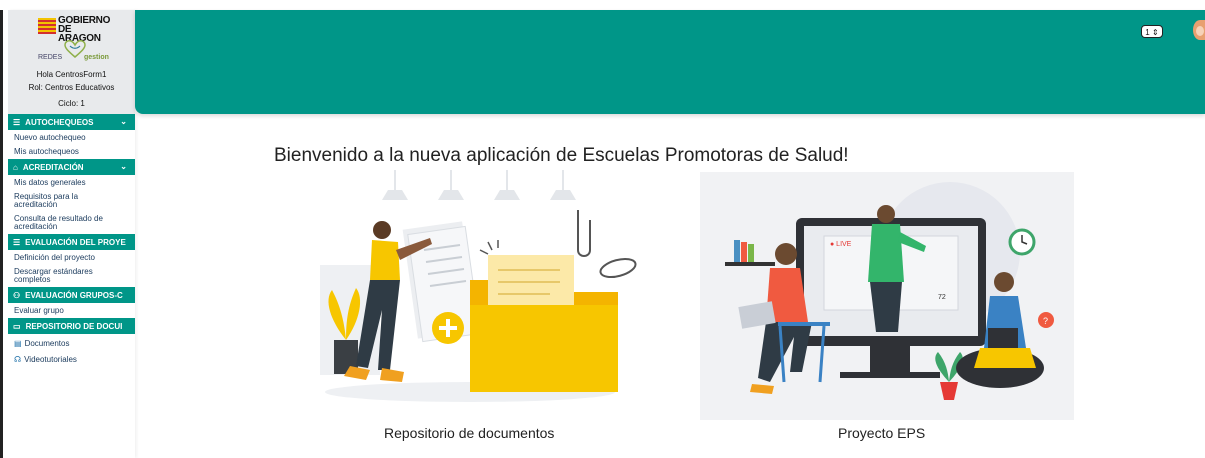 Image resolution: width=1205 pixels, height=458 pixels. I want to click on sidebar-item-documentos: ▤ Documentos, so click(71, 343).